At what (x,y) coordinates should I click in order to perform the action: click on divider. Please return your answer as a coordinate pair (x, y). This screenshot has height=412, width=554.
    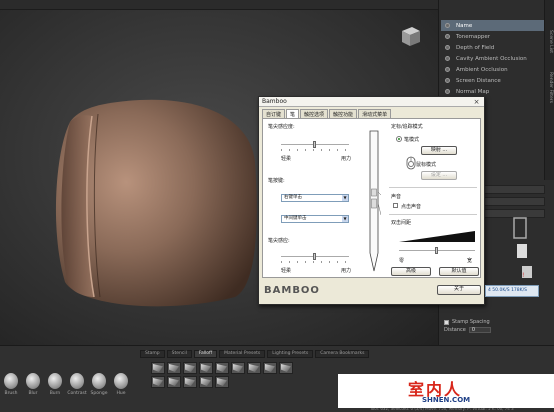
    Looking at the image, I should click on (433, 214).